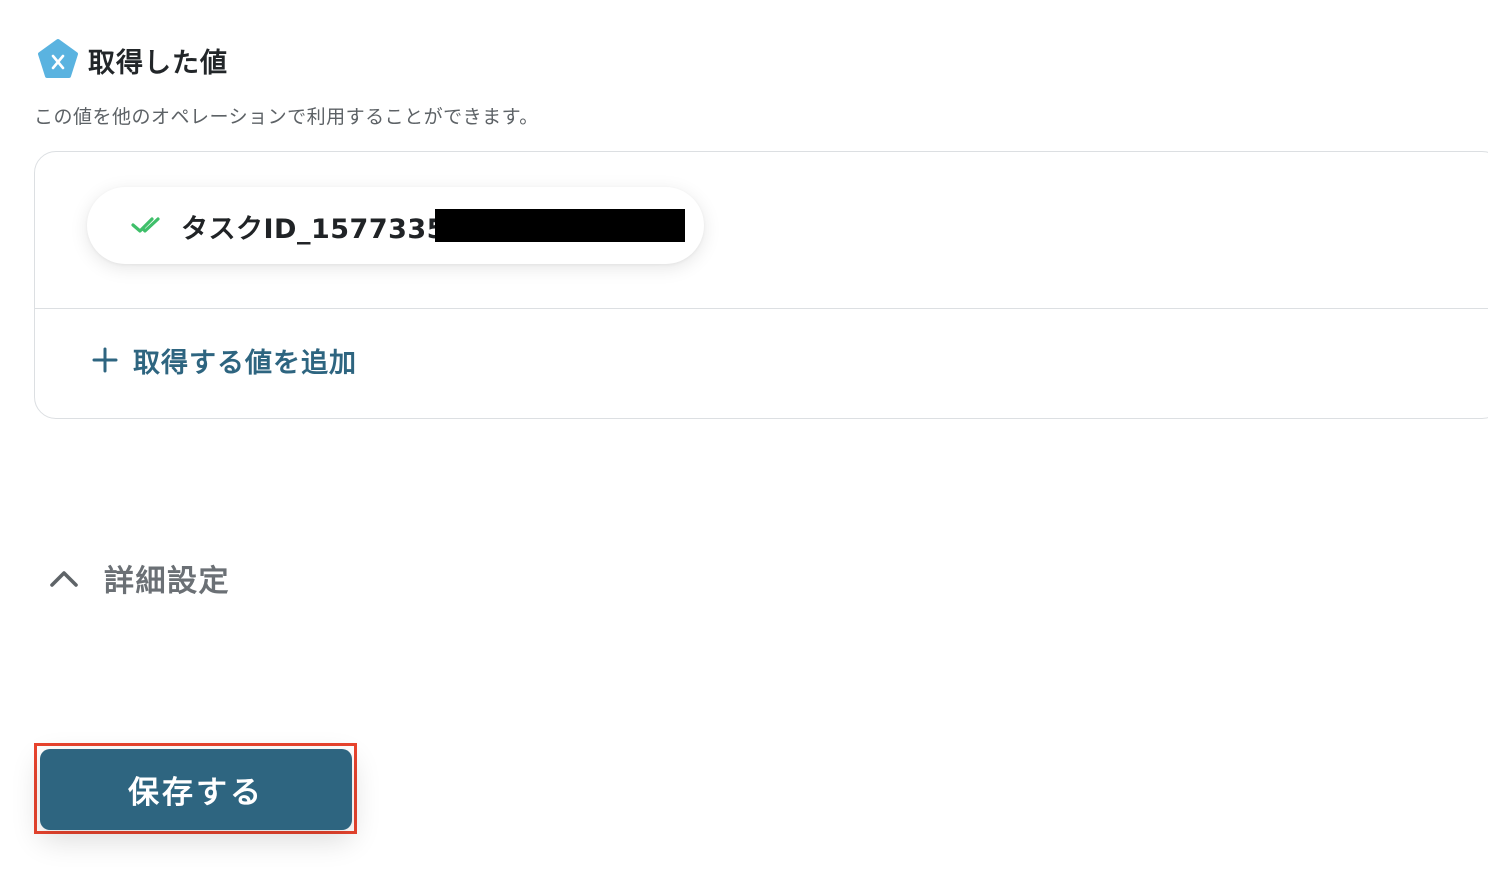  What do you see at coordinates (64, 579) in the screenshot?
I see `chevron-up-icon` at bounding box center [64, 579].